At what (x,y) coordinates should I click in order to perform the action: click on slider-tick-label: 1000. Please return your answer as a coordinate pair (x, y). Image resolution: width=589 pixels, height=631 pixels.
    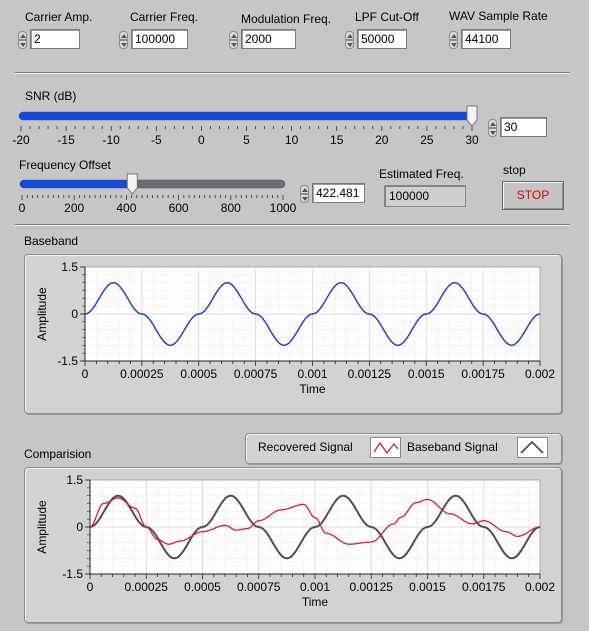
    Looking at the image, I should click on (283, 208).